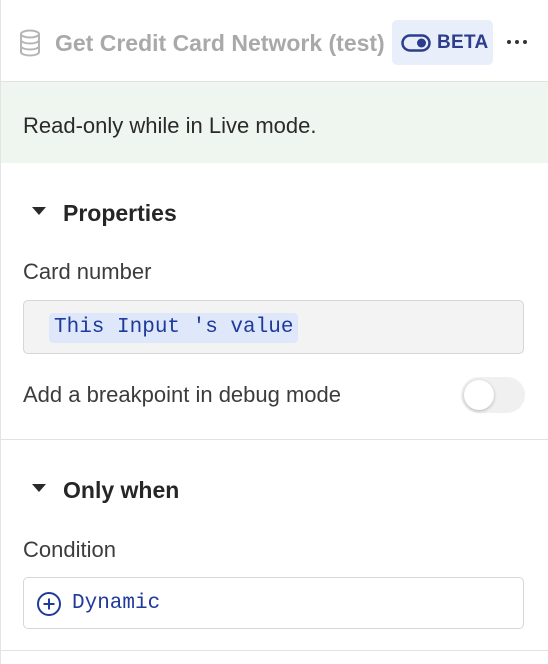  What do you see at coordinates (87, 271) in the screenshot?
I see `card-number-label: Card number` at bounding box center [87, 271].